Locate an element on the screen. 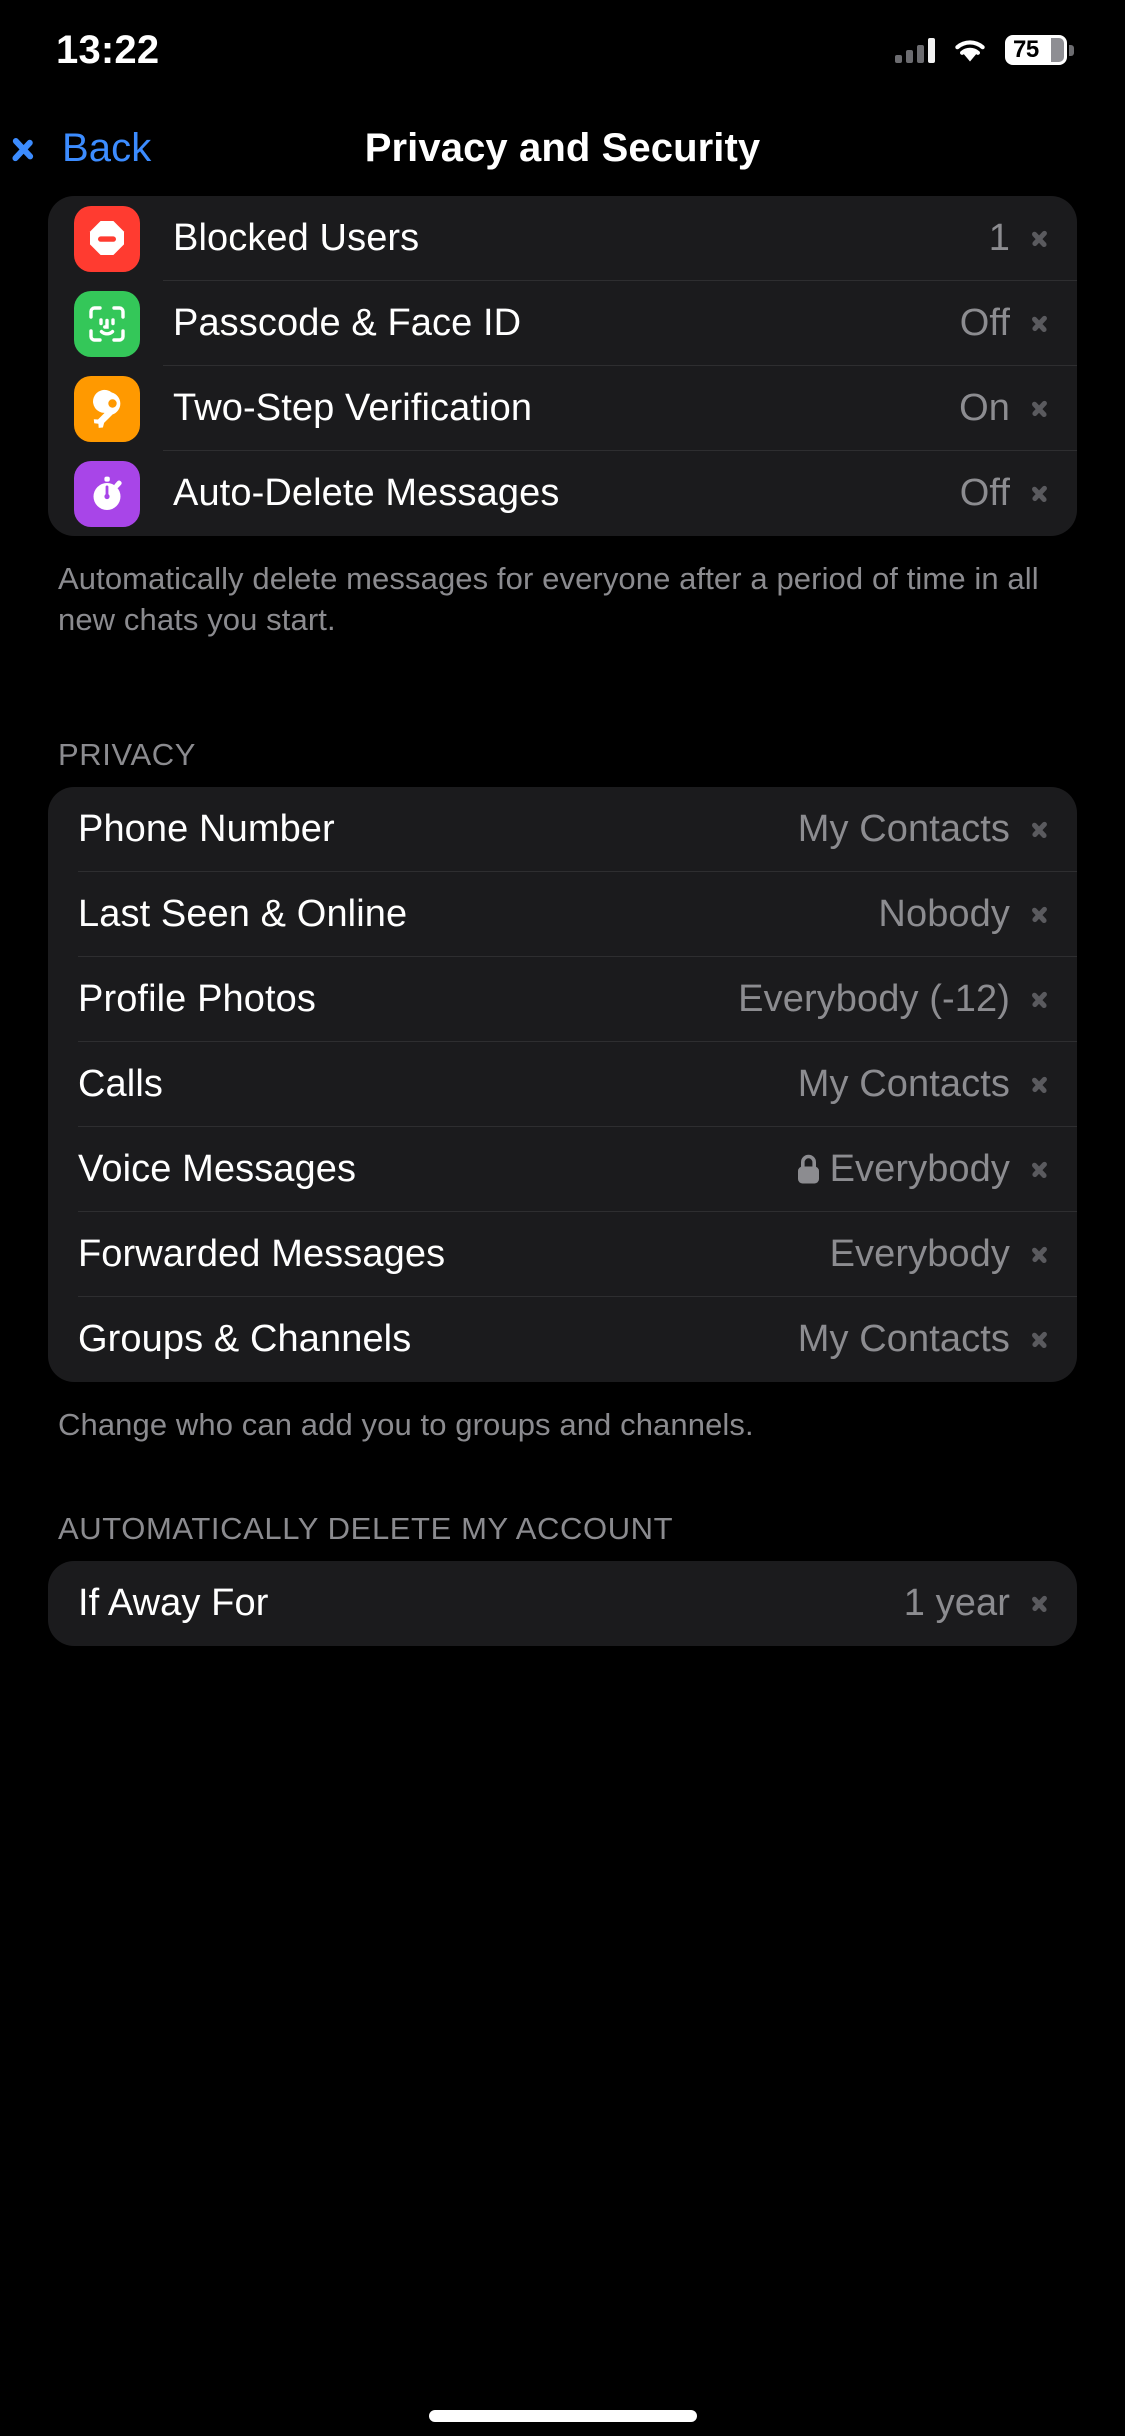  row-value: 1 is located at coordinates (999, 238).